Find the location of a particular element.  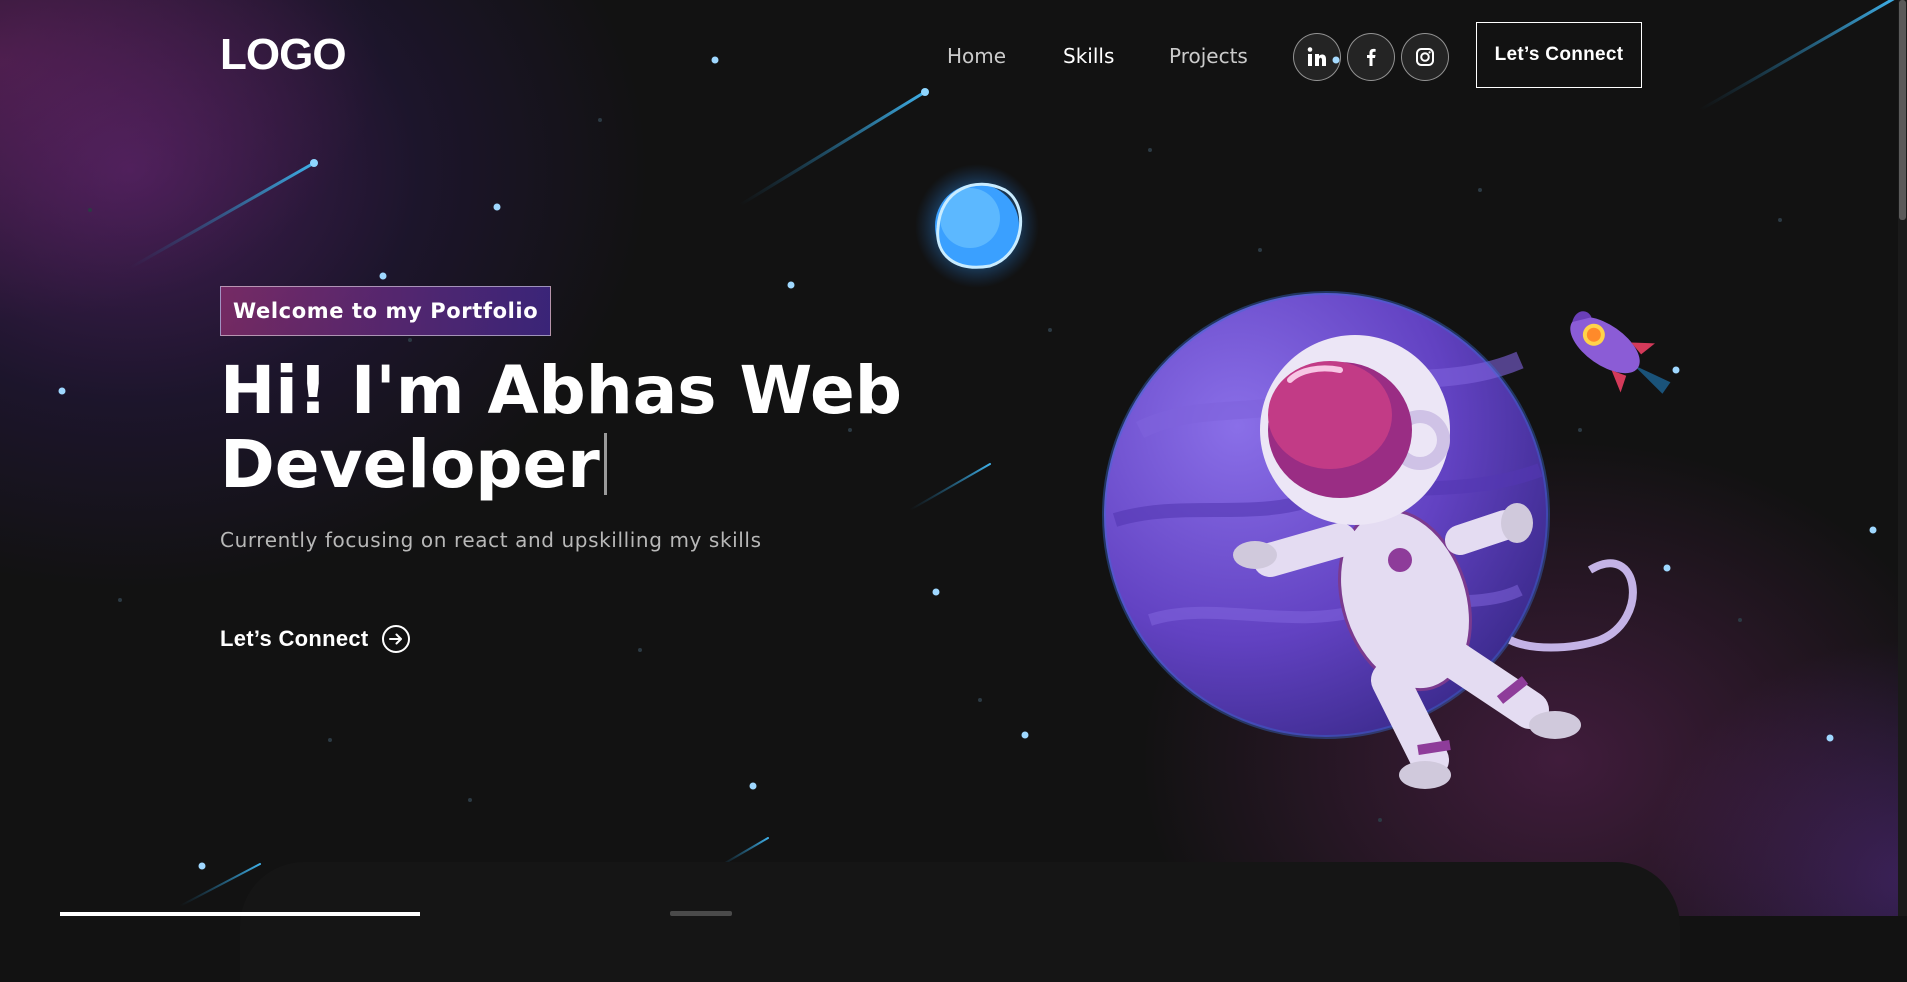

hero-headline: Hi! I'm Abhas Web Developer is located at coordinates (570, 428).